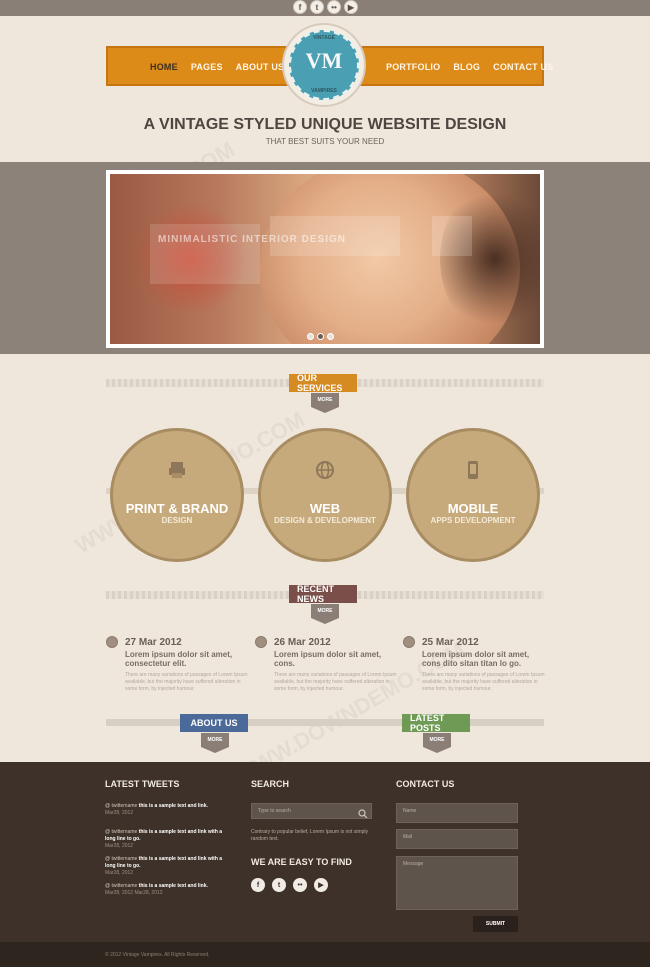 The height and width of the screenshot is (967, 650). What do you see at coordinates (473, 508) in the screenshot?
I see `service-title: MOBILE` at bounding box center [473, 508].